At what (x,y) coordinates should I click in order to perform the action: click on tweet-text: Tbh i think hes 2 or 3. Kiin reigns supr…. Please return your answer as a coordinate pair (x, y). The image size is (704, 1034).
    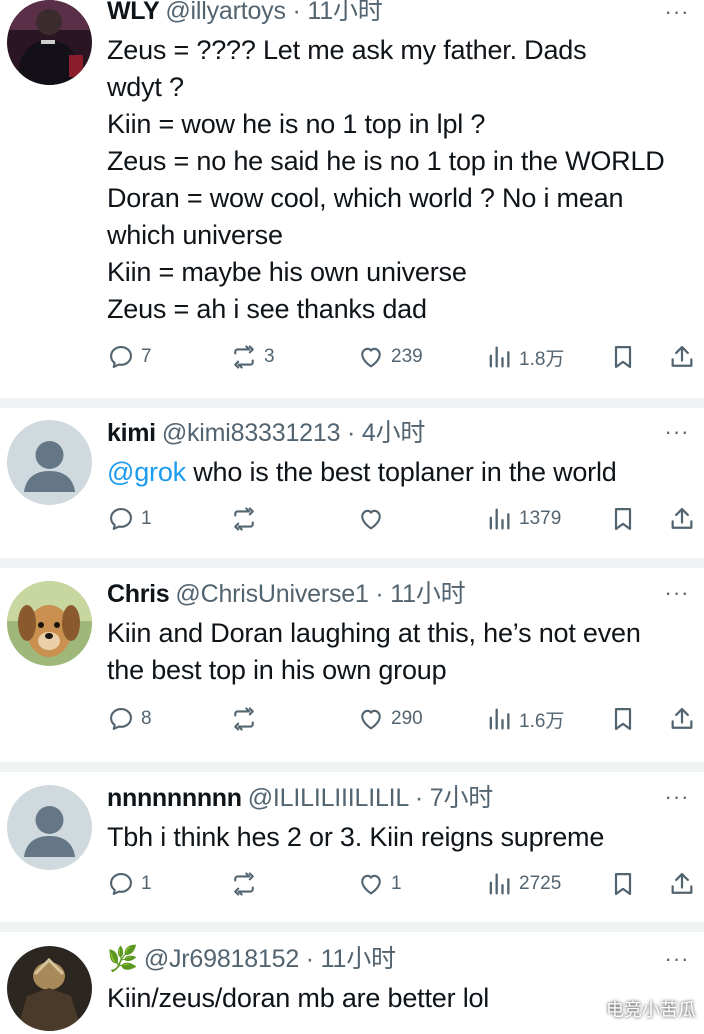
    Looking at the image, I should click on (402, 837).